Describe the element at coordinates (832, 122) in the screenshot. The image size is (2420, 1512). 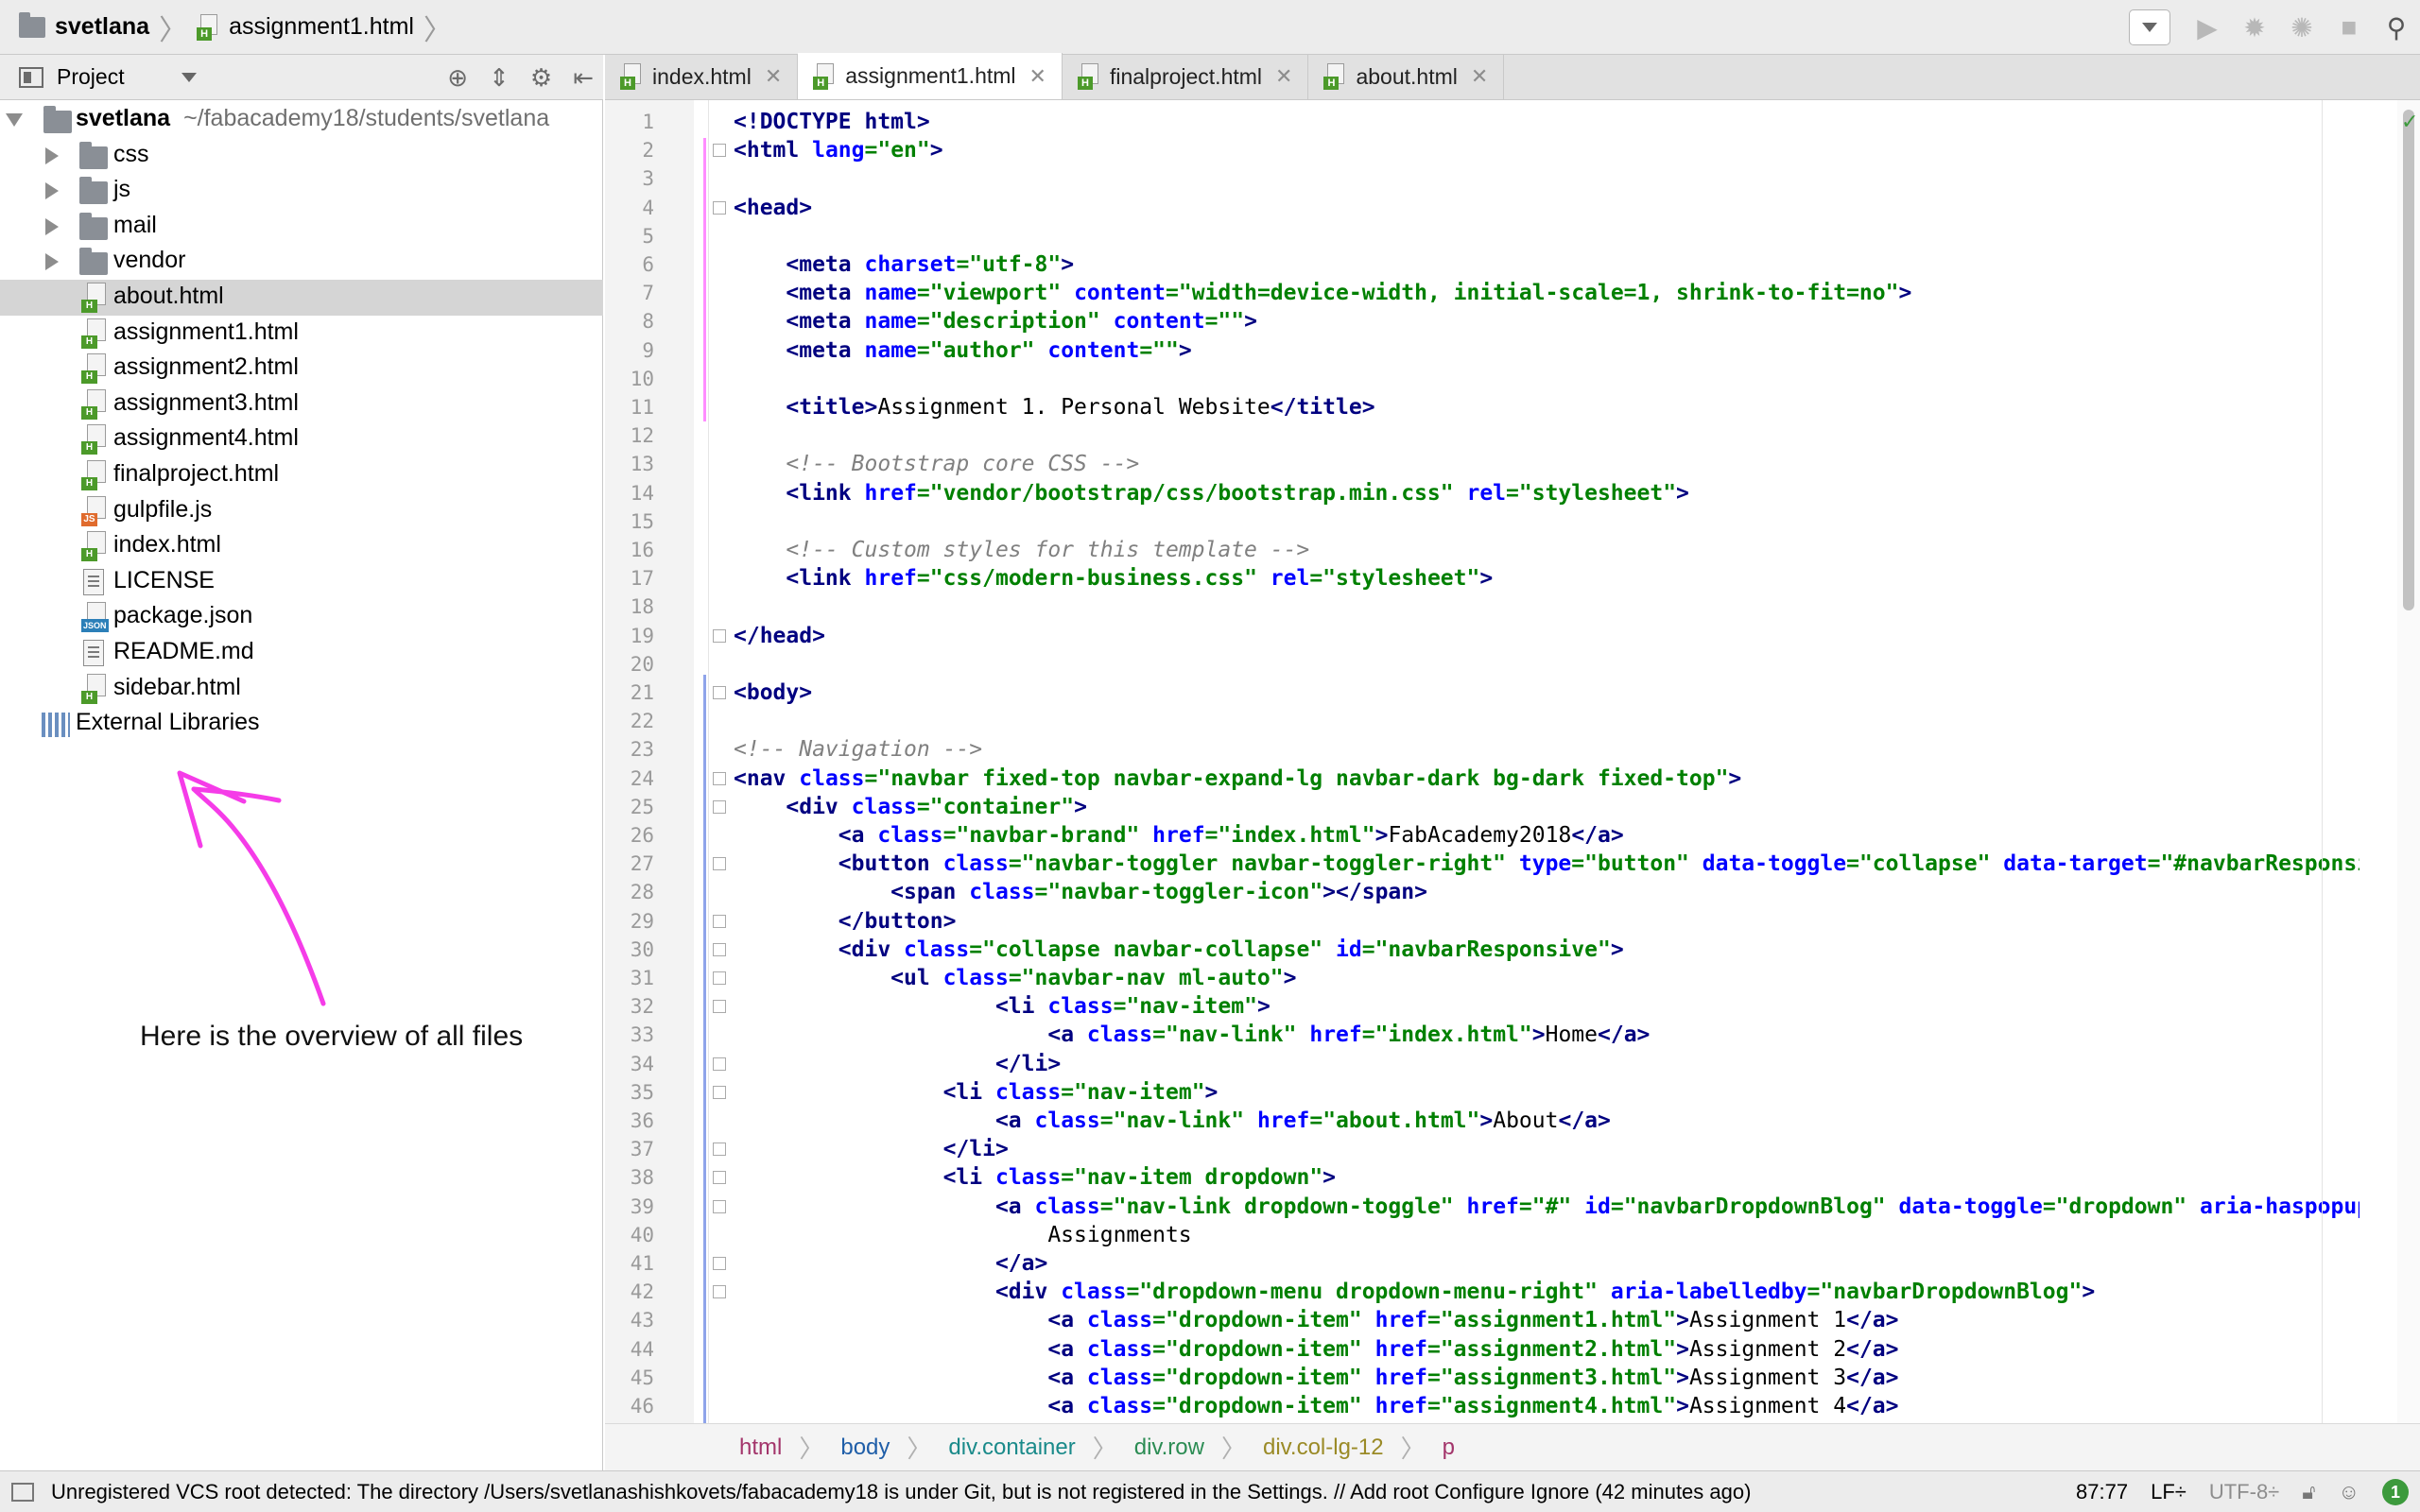
I see `code-line: <!DOCTYPE html>` at that location.